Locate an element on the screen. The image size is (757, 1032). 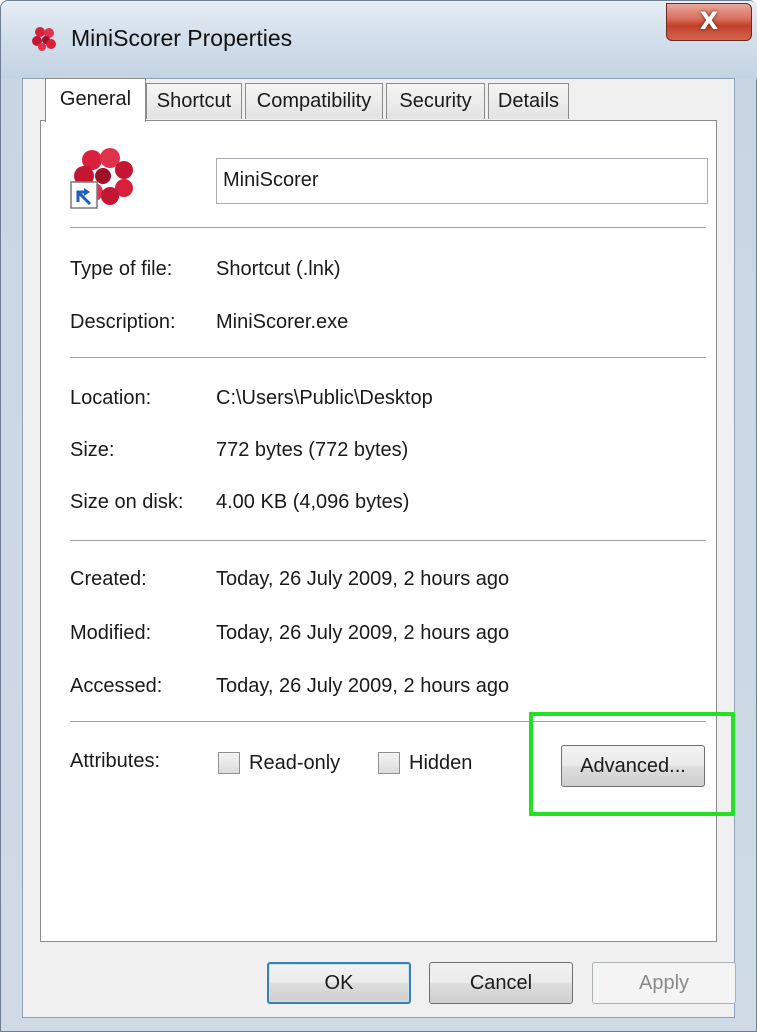
ok-button: OK is located at coordinates (339, 983).